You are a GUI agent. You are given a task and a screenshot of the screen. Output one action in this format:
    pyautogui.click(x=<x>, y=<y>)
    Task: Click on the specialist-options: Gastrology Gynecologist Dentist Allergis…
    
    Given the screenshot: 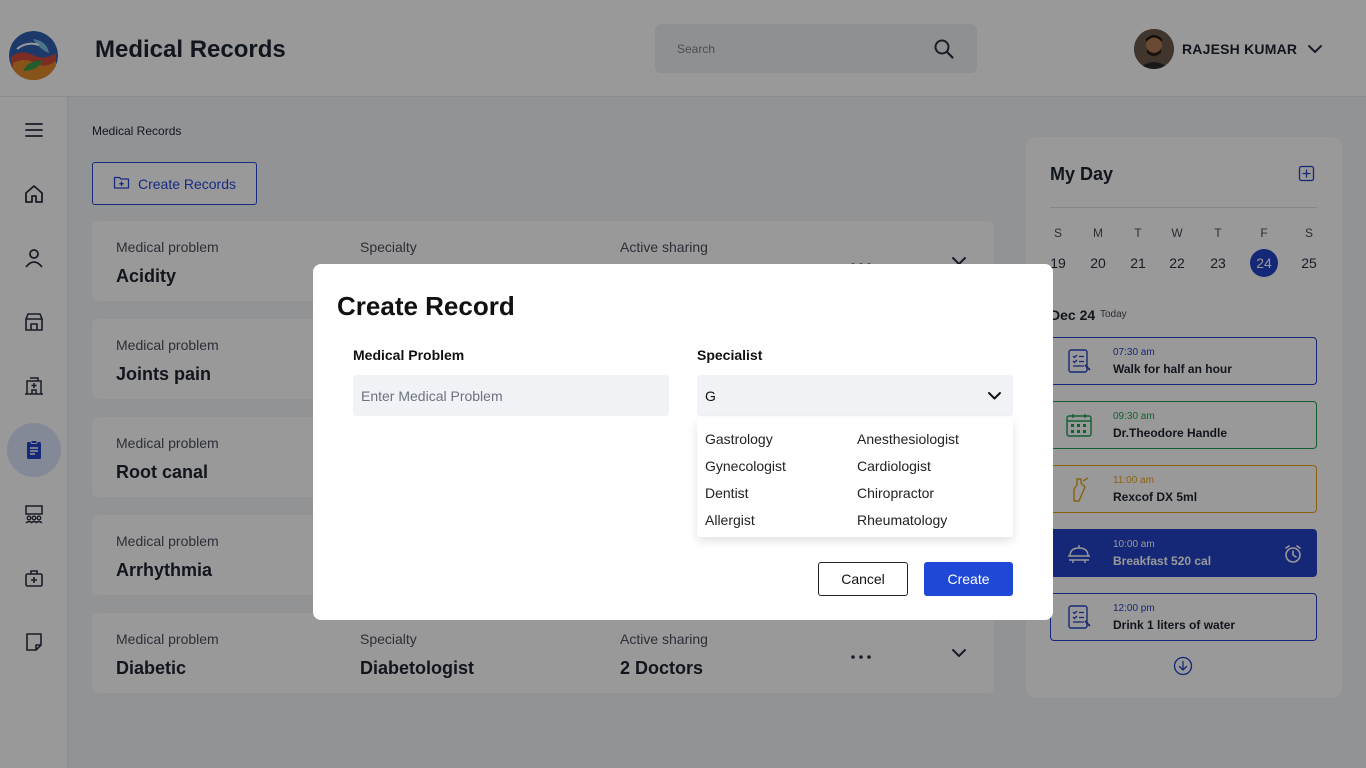 What is the action you would take?
    pyautogui.click(x=855, y=477)
    